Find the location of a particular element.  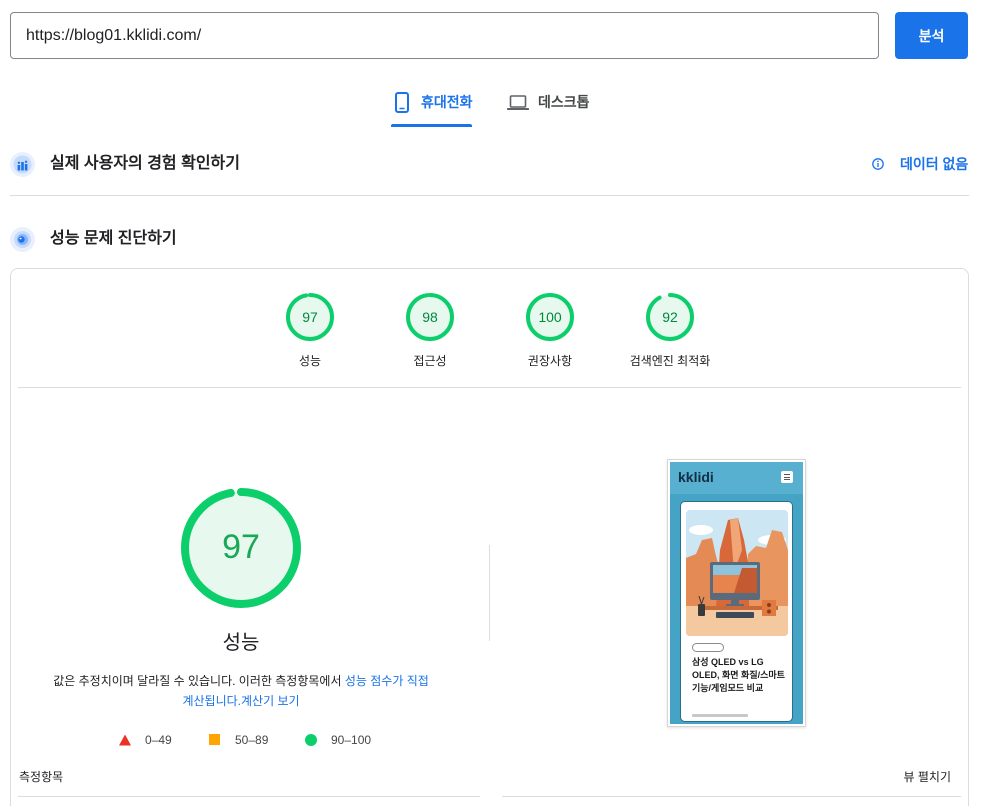

calculator-link: 계산기 보기 is located at coordinates (270, 701).